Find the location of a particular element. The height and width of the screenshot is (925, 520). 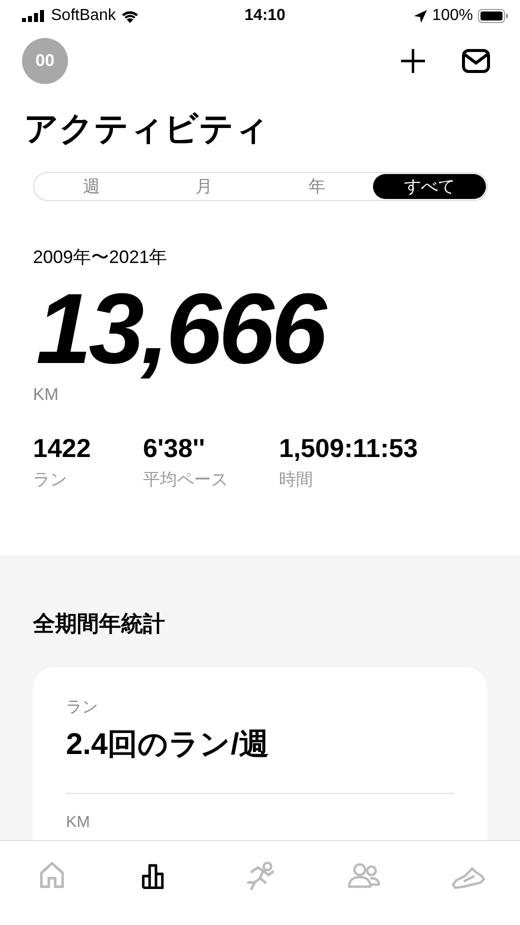

location-arrow-icon is located at coordinates (421, 16).